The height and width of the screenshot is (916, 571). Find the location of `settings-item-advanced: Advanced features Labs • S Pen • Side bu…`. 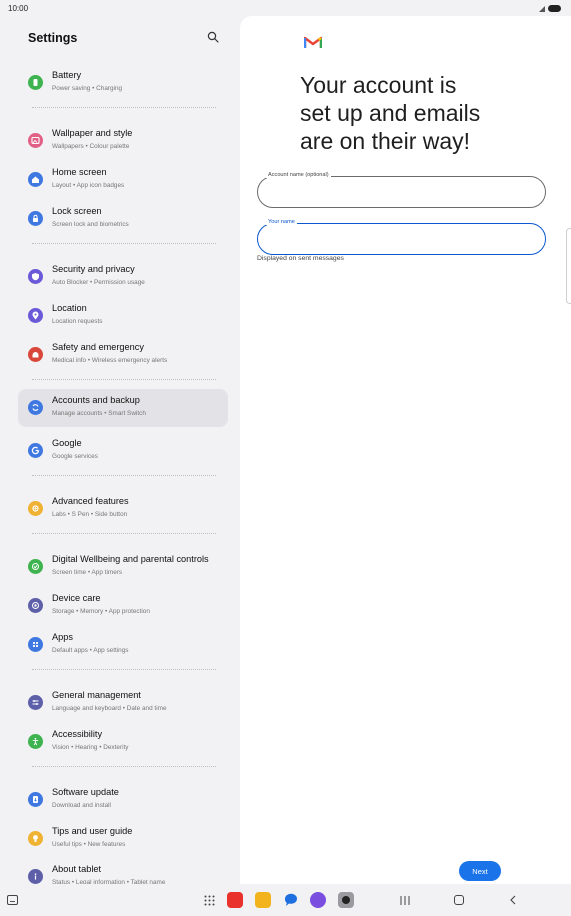

settings-item-advanced: Advanced features Labs • S Pen • Side bu… is located at coordinates (123, 509).